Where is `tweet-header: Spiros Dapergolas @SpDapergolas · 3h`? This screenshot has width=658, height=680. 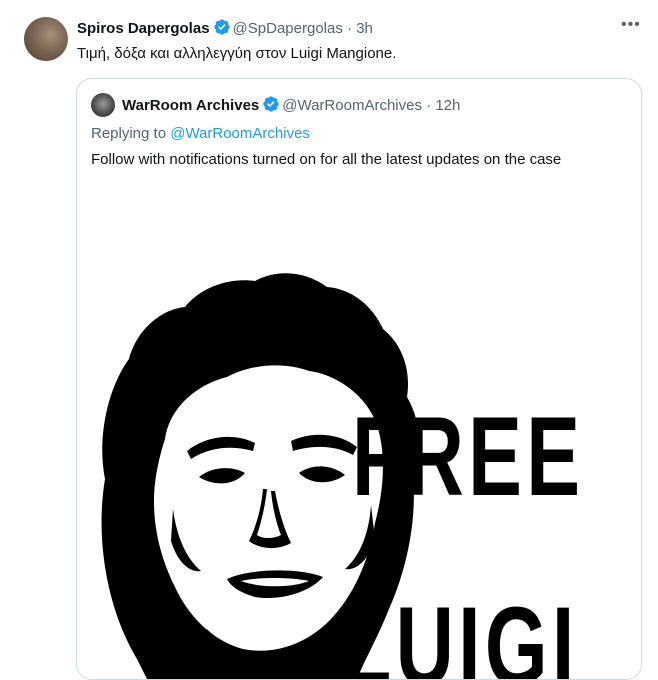
tweet-header: Spiros Dapergolas @SpDapergolas · 3h is located at coordinates (225, 28).